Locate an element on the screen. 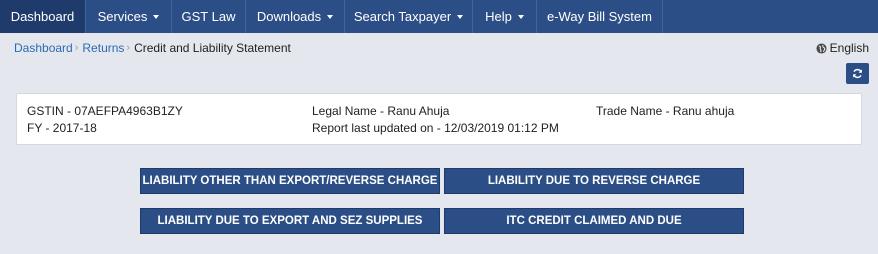 This screenshot has height=254, width=878. breadcrumb-dashboard-link: Dashboard is located at coordinates (43, 48).